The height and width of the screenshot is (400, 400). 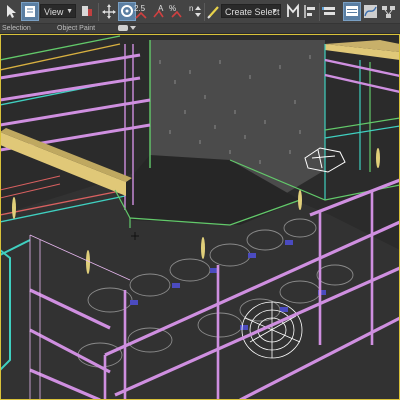 I want to click on select-by-name-icon, so click(x=30, y=11).